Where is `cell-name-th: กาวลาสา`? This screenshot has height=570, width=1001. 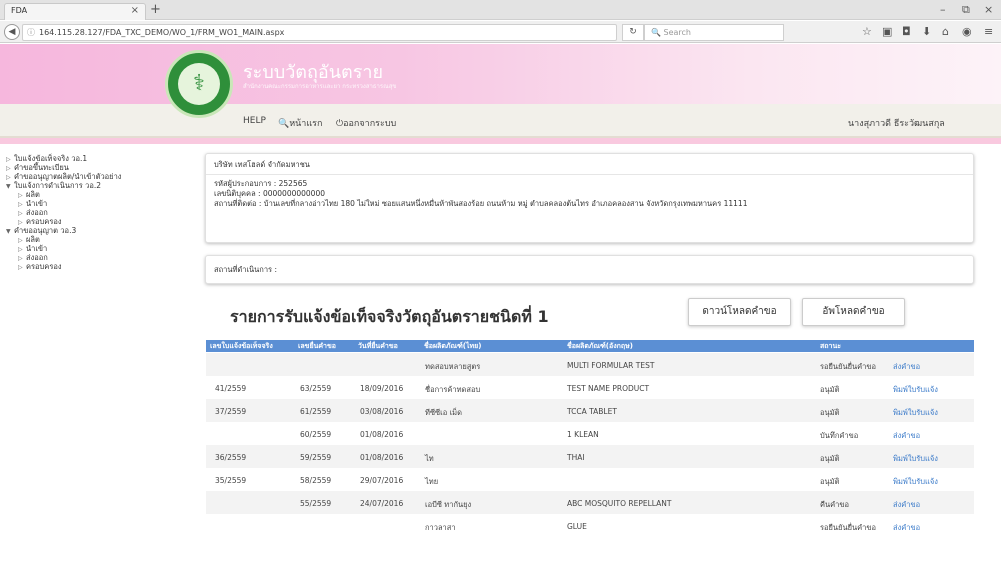
cell-name-th: กาวลาสา is located at coordinates (440, 527).